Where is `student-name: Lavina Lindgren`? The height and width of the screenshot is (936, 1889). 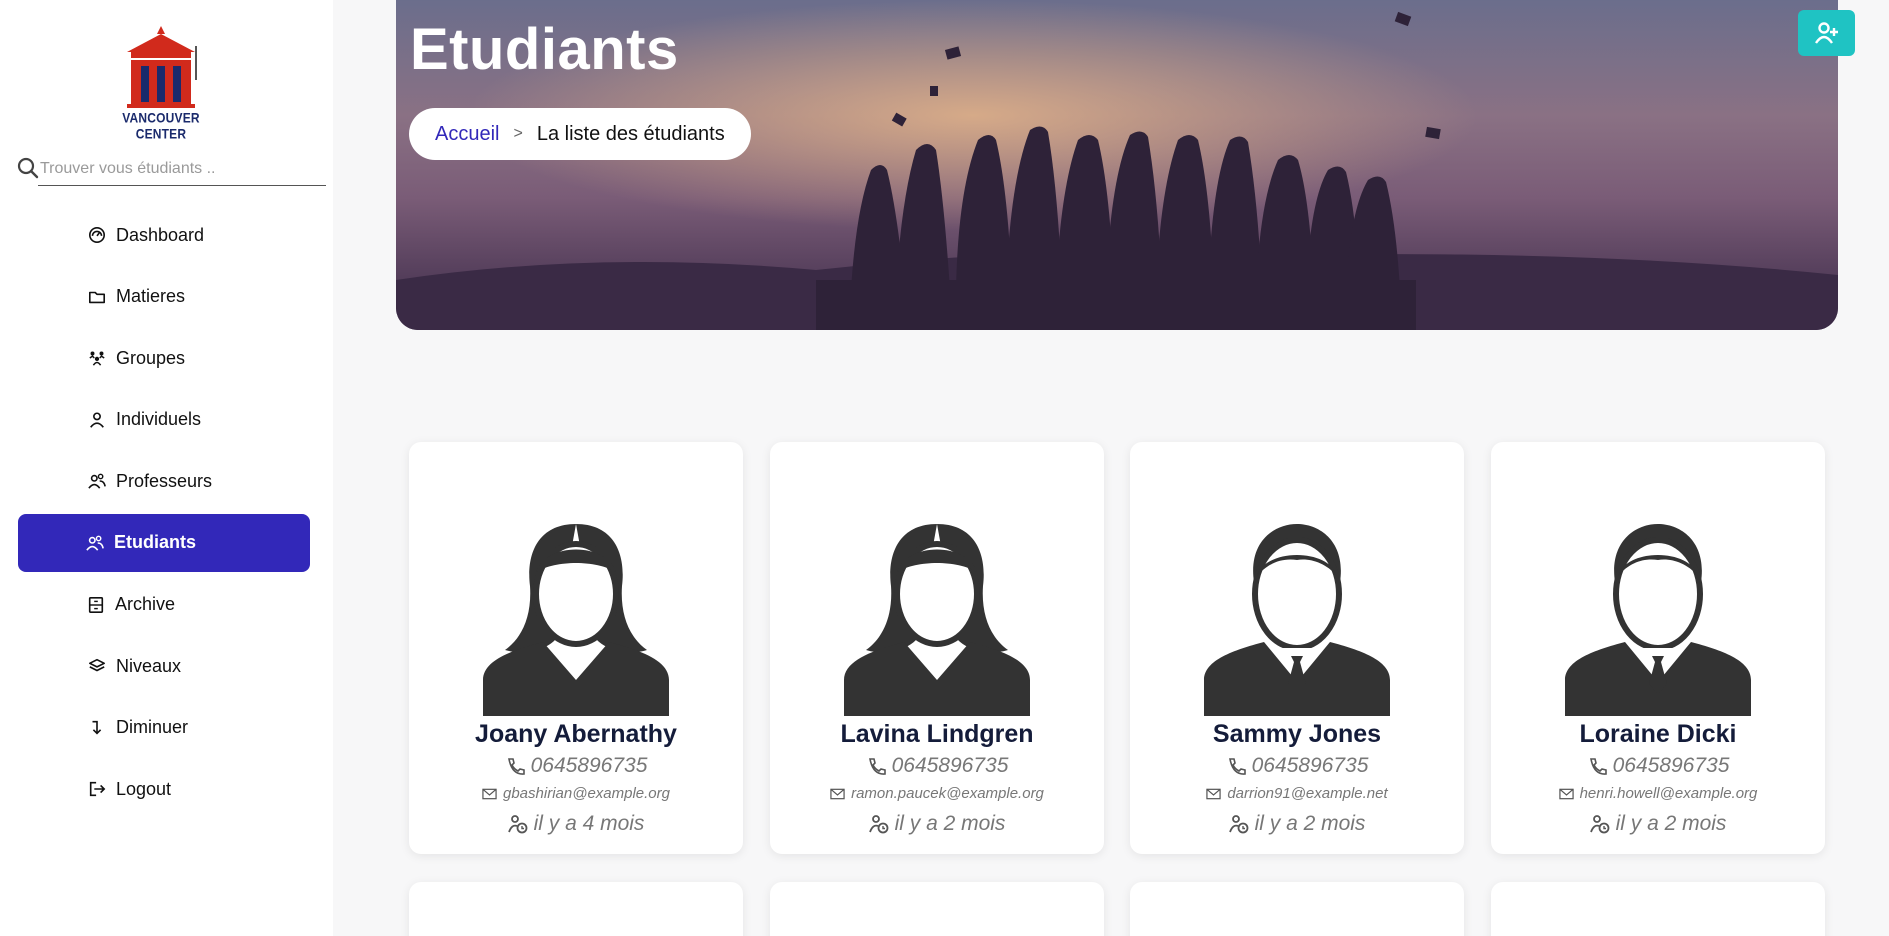 student-name: Lavina Lindgren is located at coordinates (937, 734).